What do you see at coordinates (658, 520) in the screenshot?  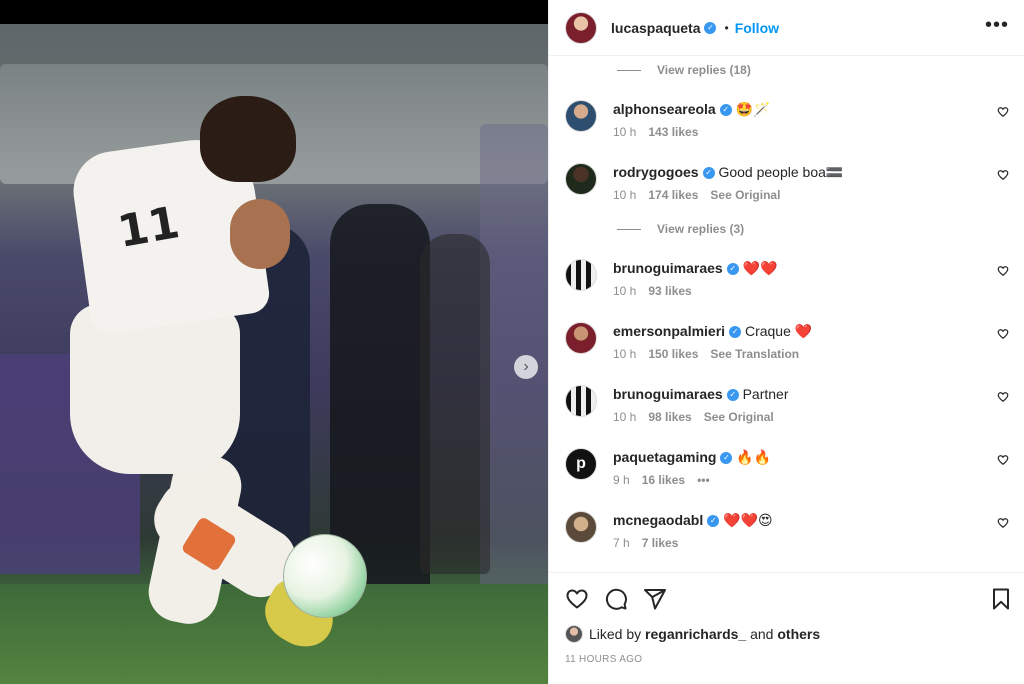 I see `comment-username: mcnegaodabl` at bounding box center [658, 520].